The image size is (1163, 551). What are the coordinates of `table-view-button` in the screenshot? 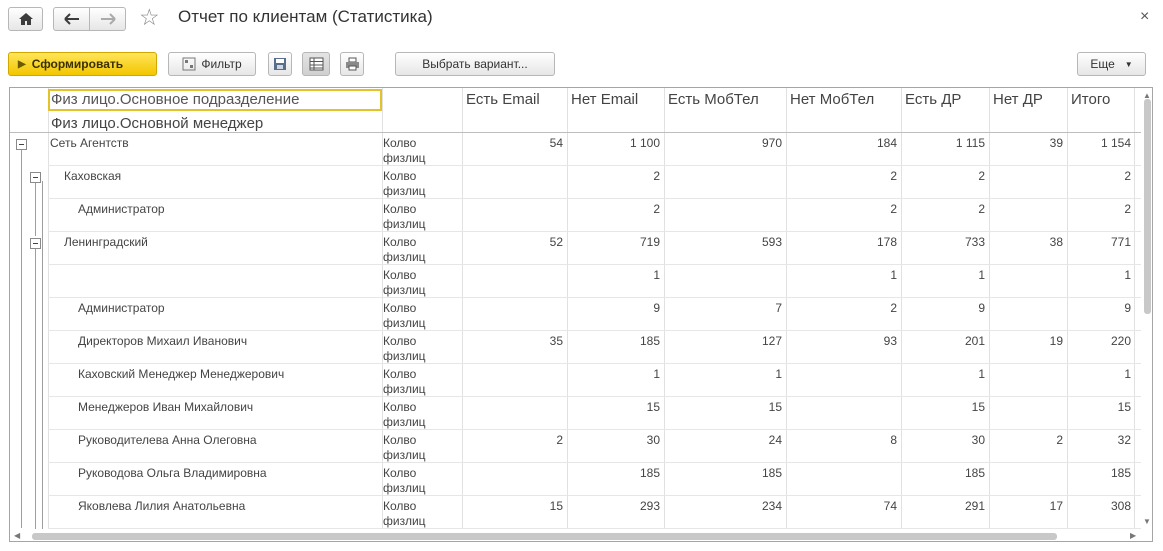 It's located at (316, 64).